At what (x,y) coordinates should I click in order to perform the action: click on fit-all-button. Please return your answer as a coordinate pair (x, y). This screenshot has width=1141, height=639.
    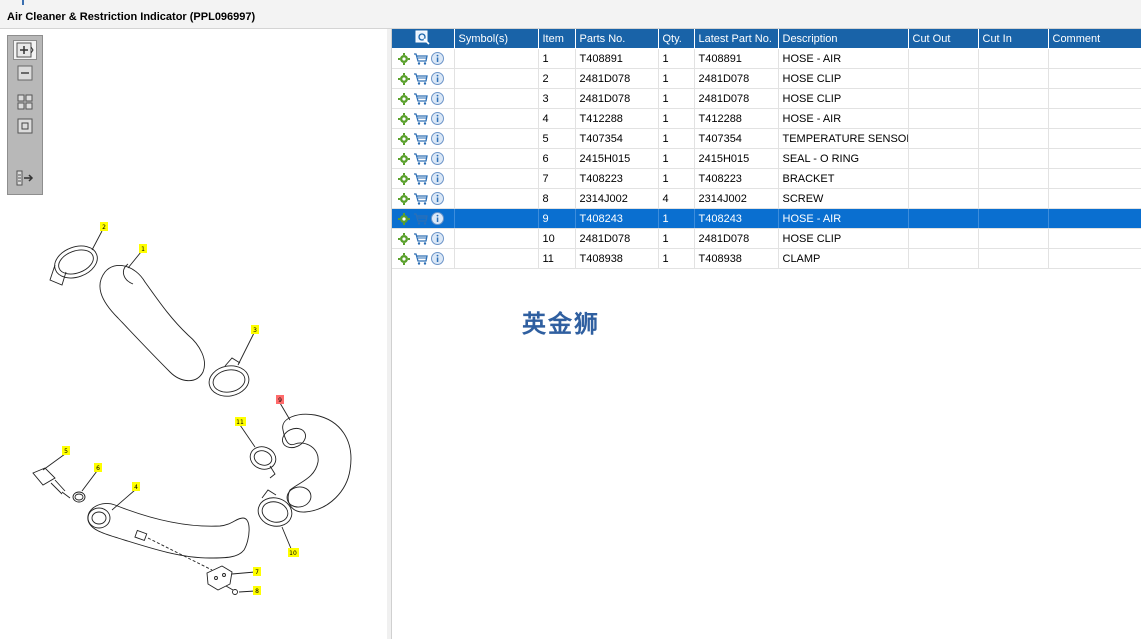
    Looking at the image, I should click on (25, 102).